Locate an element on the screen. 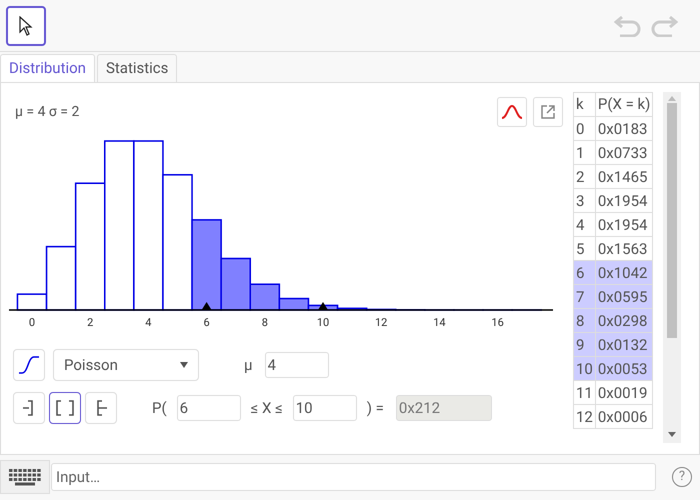 Image resolution: width=700 pixels, height=500 pixels. inequality-text: ≤ X ≤ is located at coordinates (266, 408).